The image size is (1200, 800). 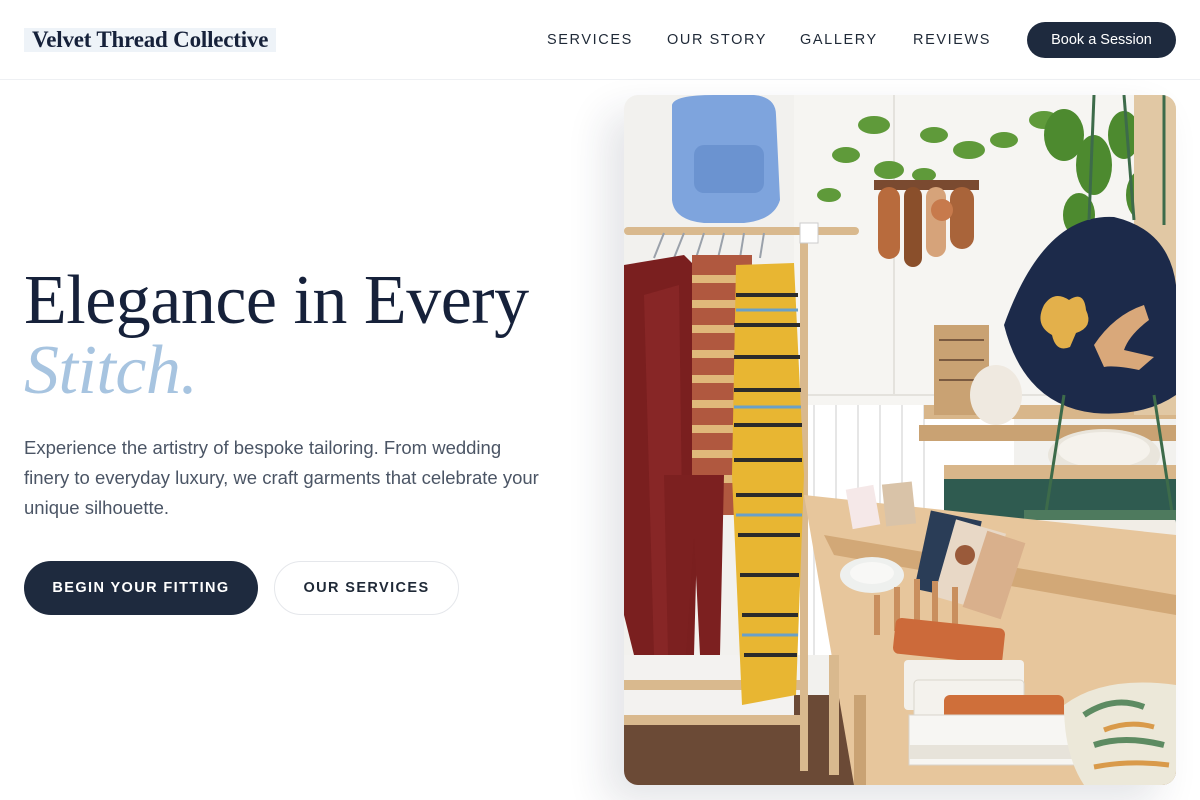 What do you see at coordinates (150, 40) in the screenshot?
I see `brand-logo: Velvet Thread Collective` at bounding box center [150, 40].